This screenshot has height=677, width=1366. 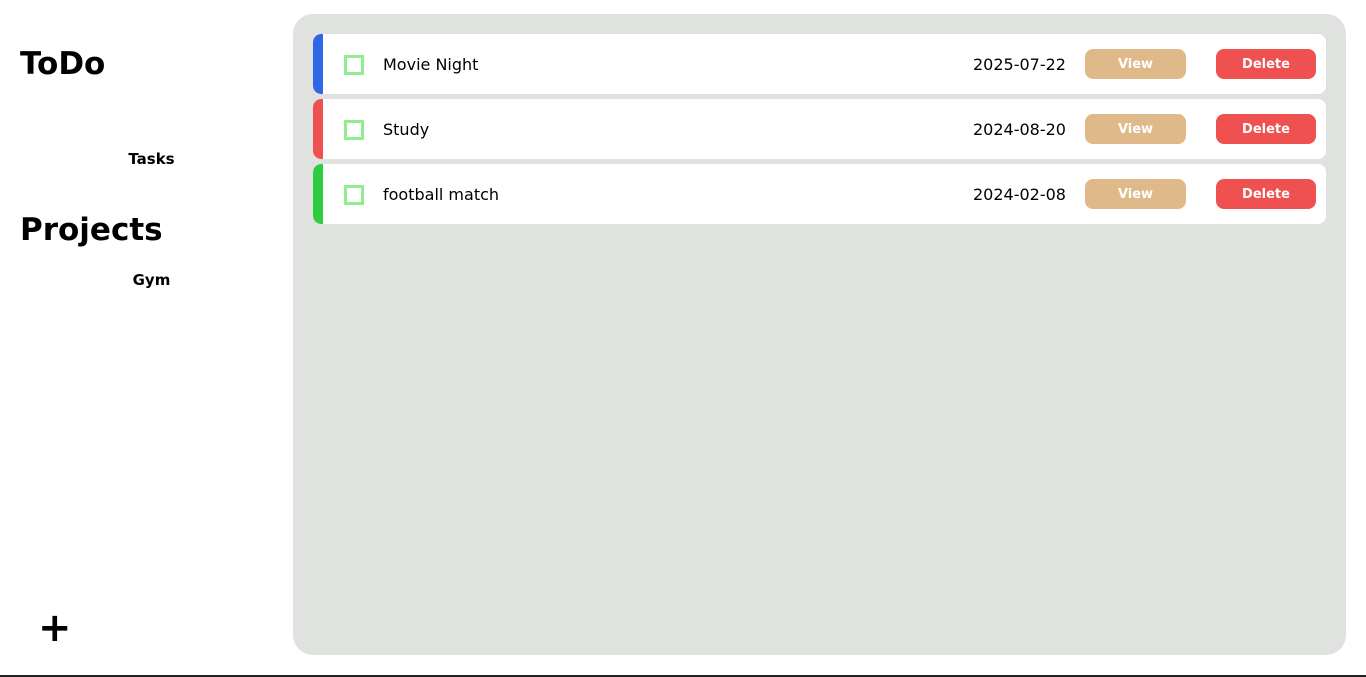 What do you see at coordinates (63, 64) in the screenshot?
I see `app-title: ToDo` at bounding box center [63, 64].